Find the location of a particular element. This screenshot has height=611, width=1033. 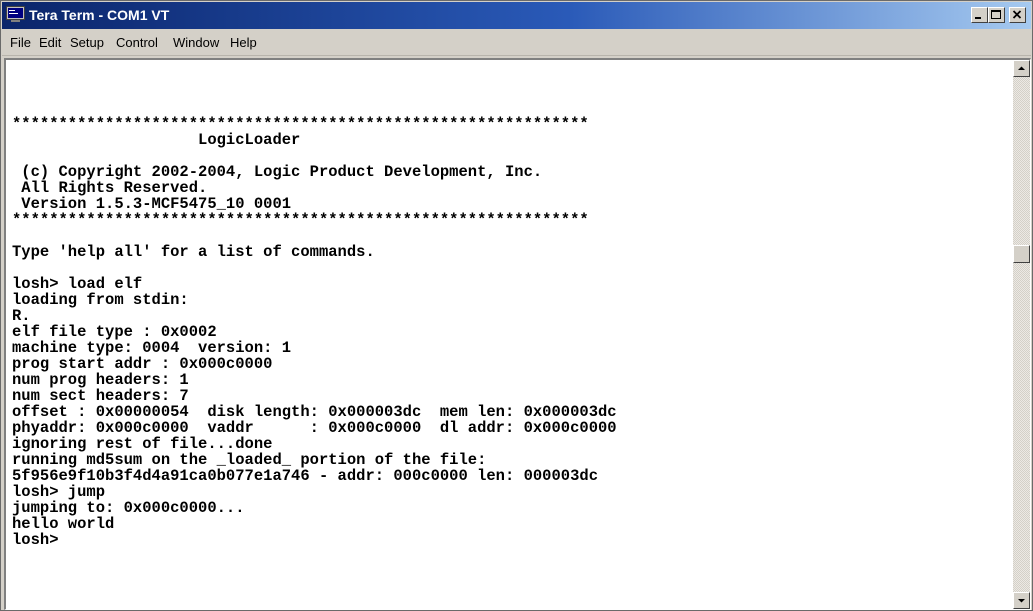

terminal-line: prog start addr : 0x000c0000 is located at coordinates (142, 364).